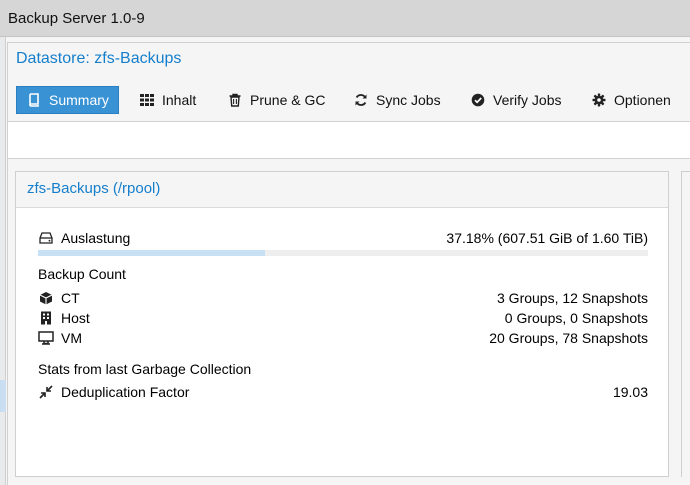 The image size is (690, 485). What do you see at coordinates (3, 261) in the screenshot?
I see `left-nav-strip` at bounding box center [3, 261].